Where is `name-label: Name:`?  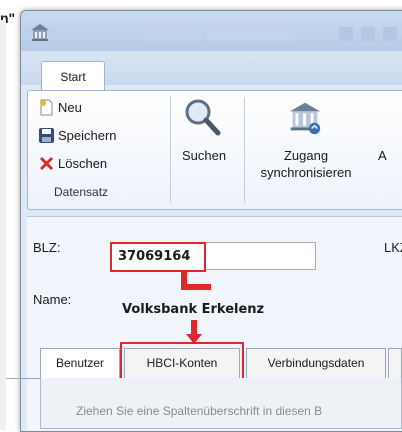
name-label: Name: is located at coordinates (52, 299).